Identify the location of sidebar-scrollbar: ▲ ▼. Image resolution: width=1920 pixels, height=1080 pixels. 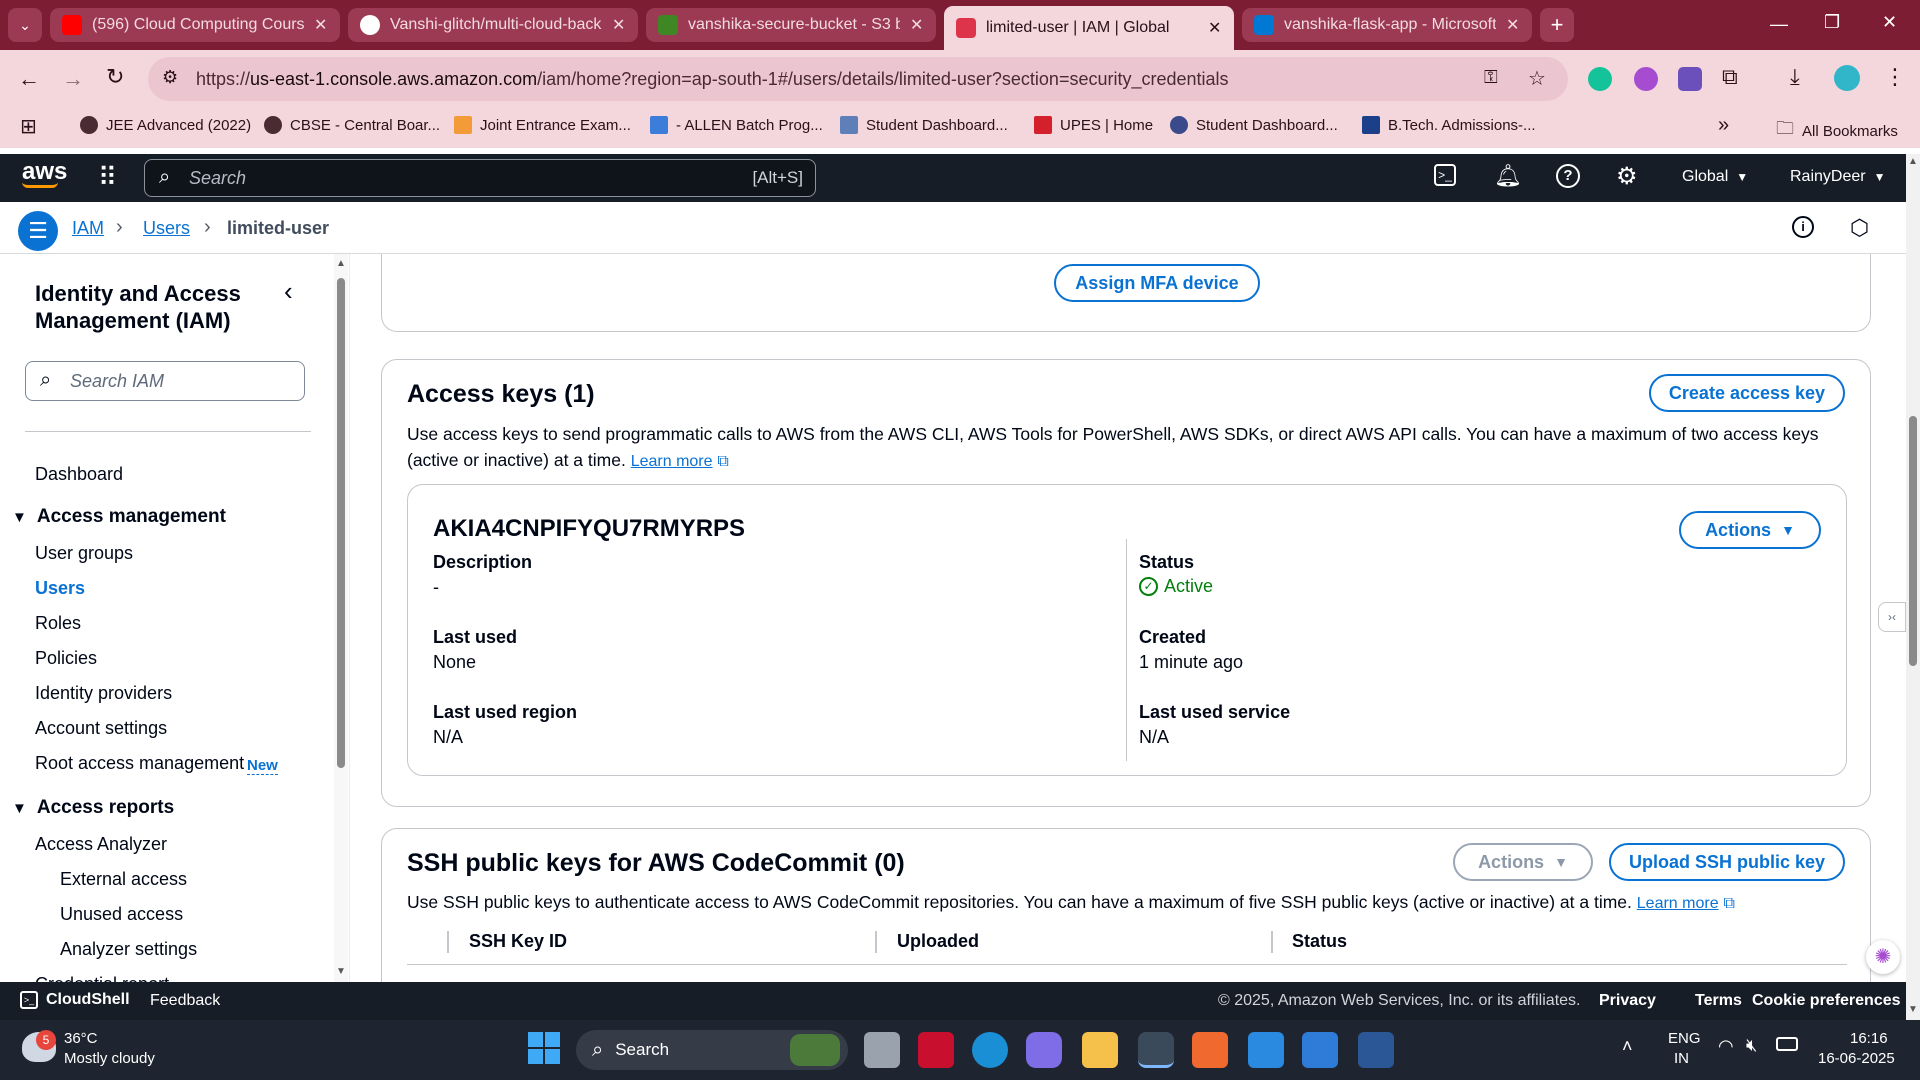
(341, 618).